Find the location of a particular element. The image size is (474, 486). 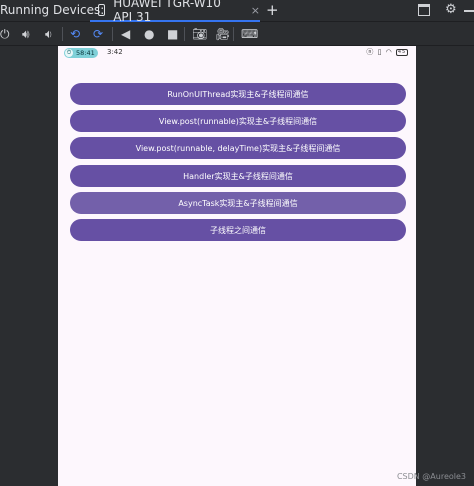

status-bar: ⏱ 58:41 3:42 ⓝ ▯ ◠ 45 is located at coordinates (237, 53).